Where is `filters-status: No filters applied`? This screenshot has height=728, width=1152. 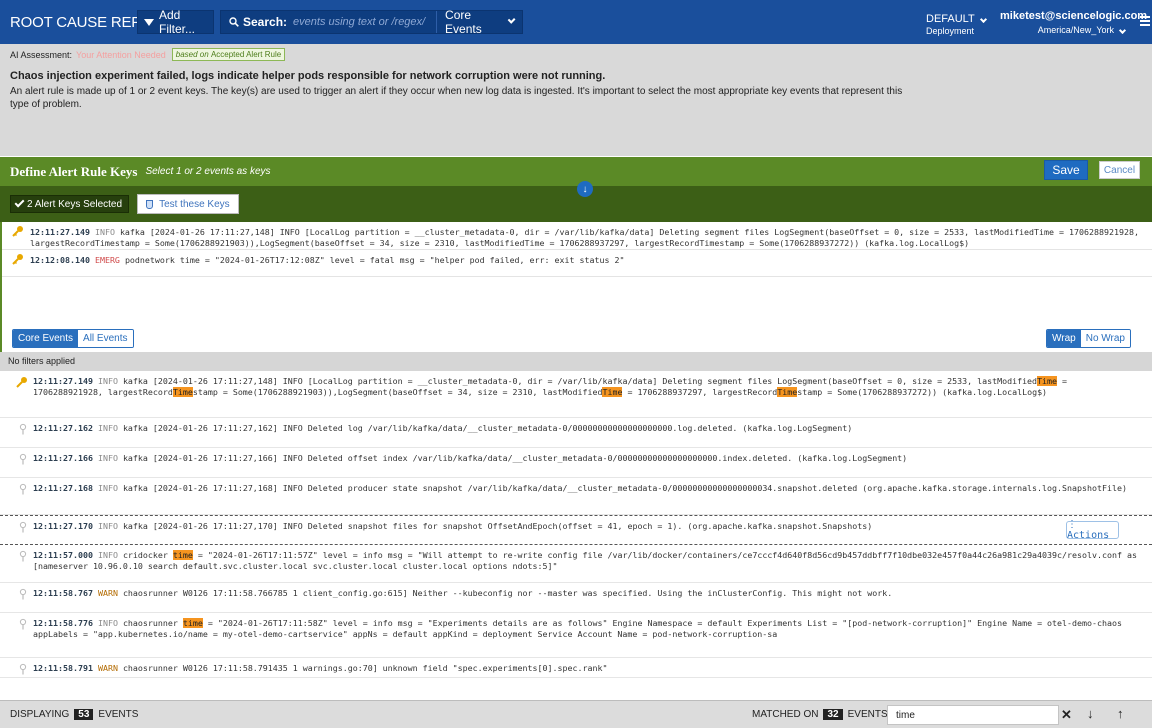 filters-status: No filters applied is located at coordinates (576, 361).